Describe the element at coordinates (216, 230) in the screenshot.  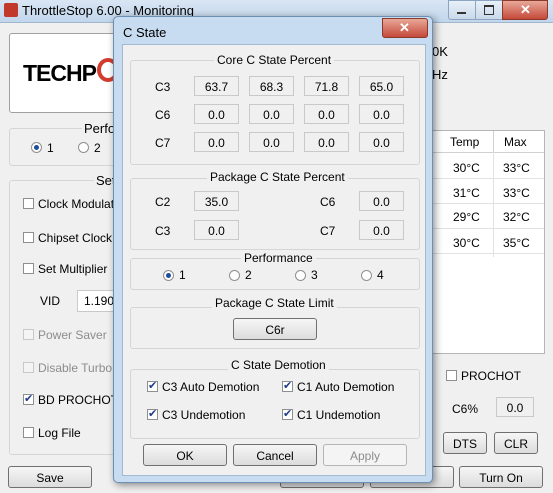
I see `package-c3-value: 0.0` at that location.